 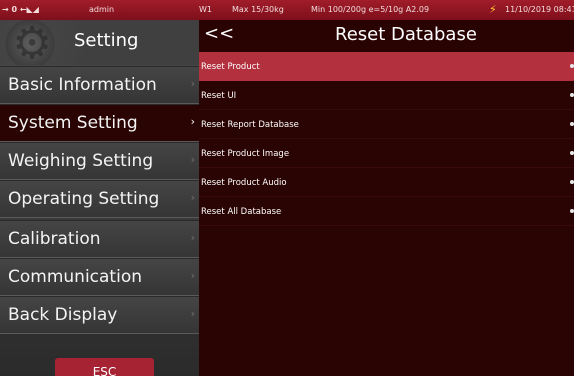 What do you see at coordinates (250, 125) in the screenshot?
I see `row-label: Reset Report Database` at bounding box center [250, 125].